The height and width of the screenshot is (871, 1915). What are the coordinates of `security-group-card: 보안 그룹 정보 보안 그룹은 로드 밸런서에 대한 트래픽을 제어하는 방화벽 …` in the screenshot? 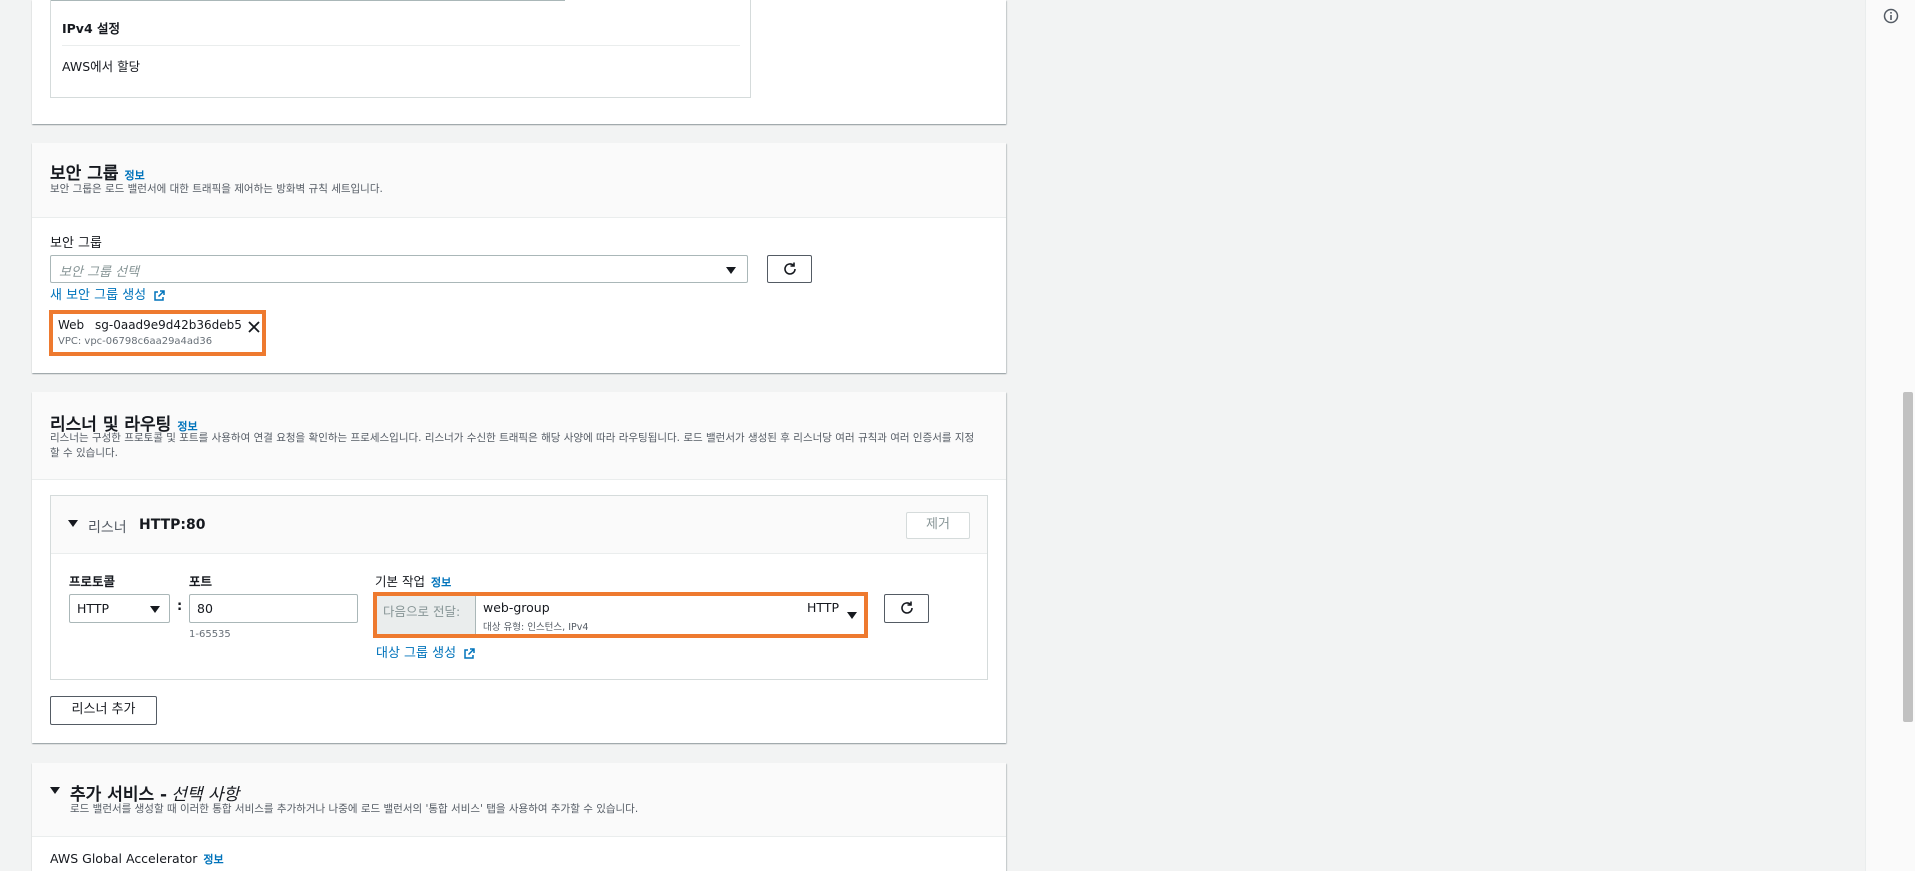 It's located at (519, 258).